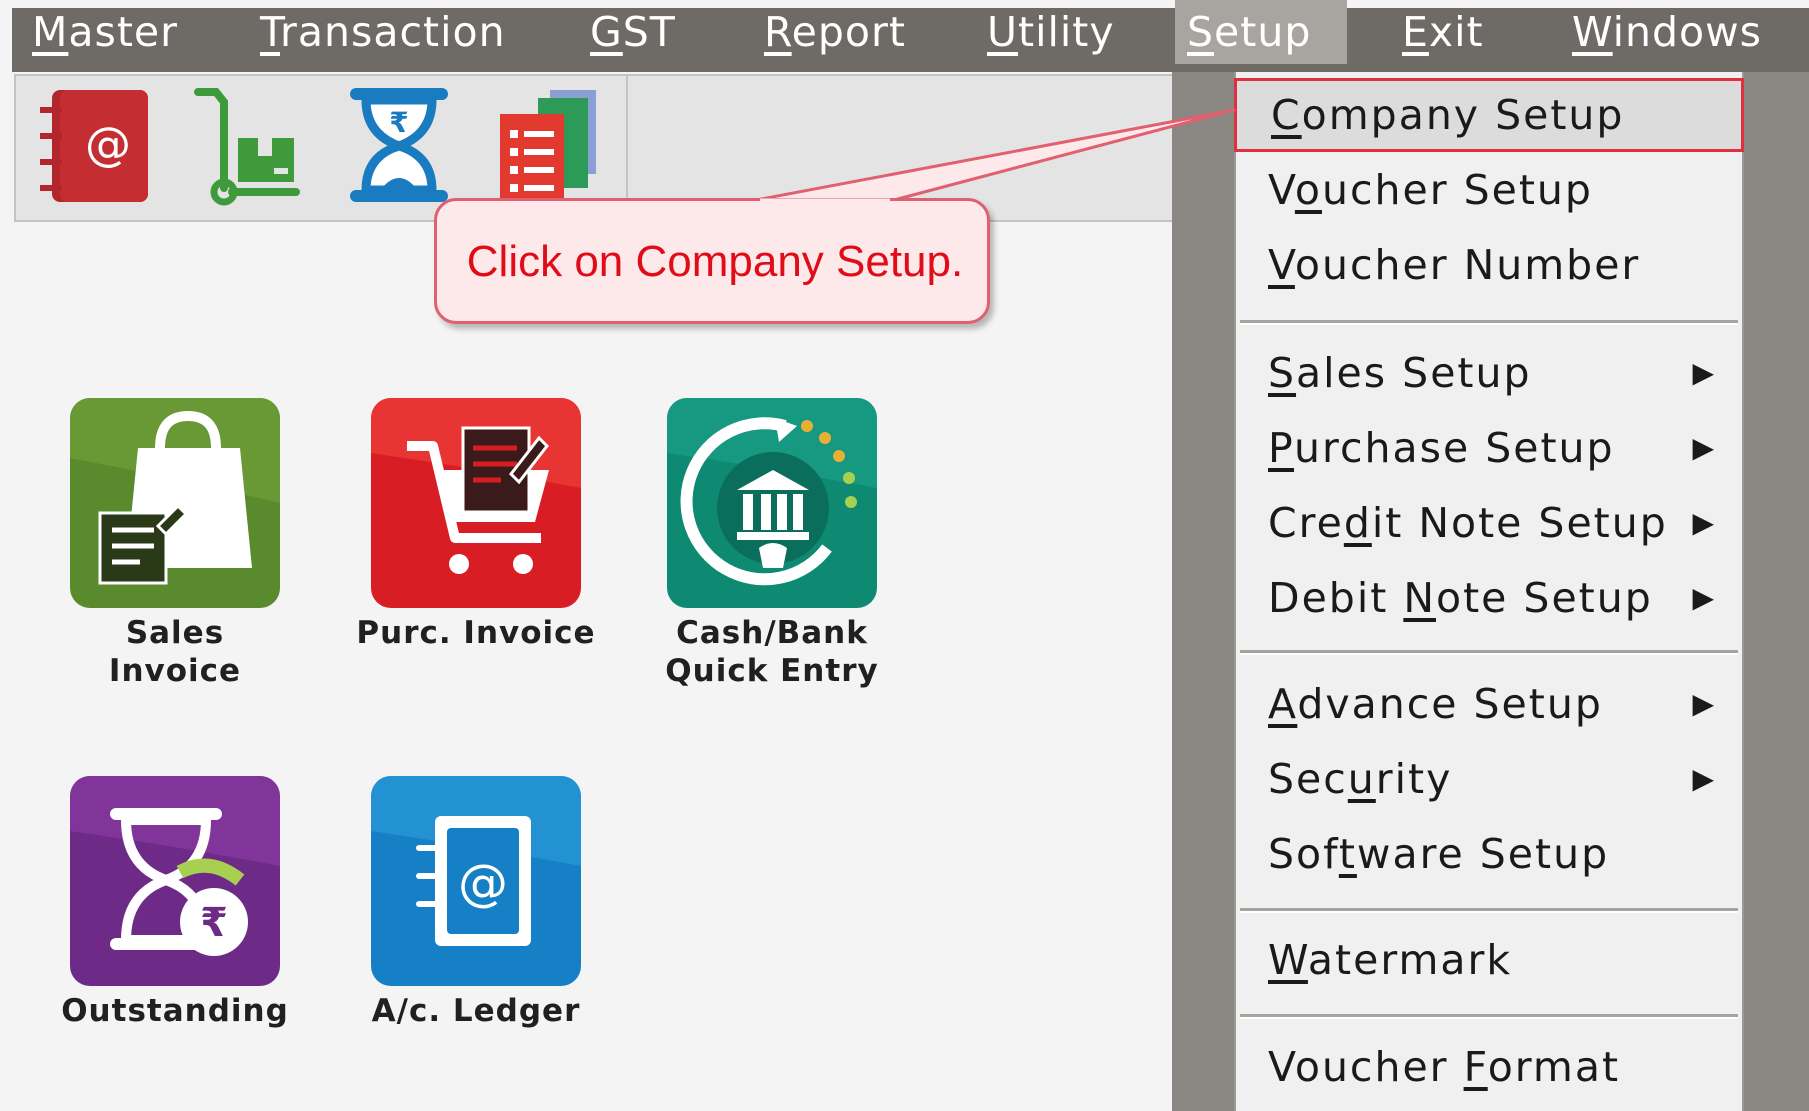 The image size is (1809, 1111). What do you see at coordinates (402, 146) in the screenshot?
I see `hourglass-rupee-icon: ₹` at bounding box center [402, 146].